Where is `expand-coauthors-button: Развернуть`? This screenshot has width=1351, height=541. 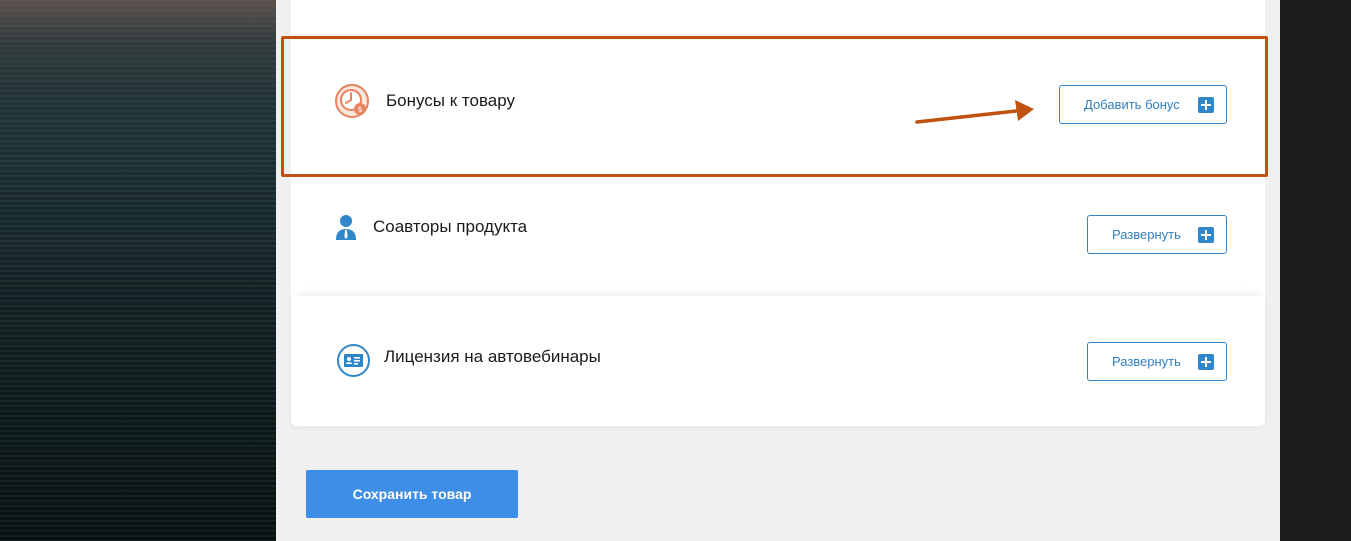 expand-coauthors-button: Развернуть is located at coordinates (1157, 234).